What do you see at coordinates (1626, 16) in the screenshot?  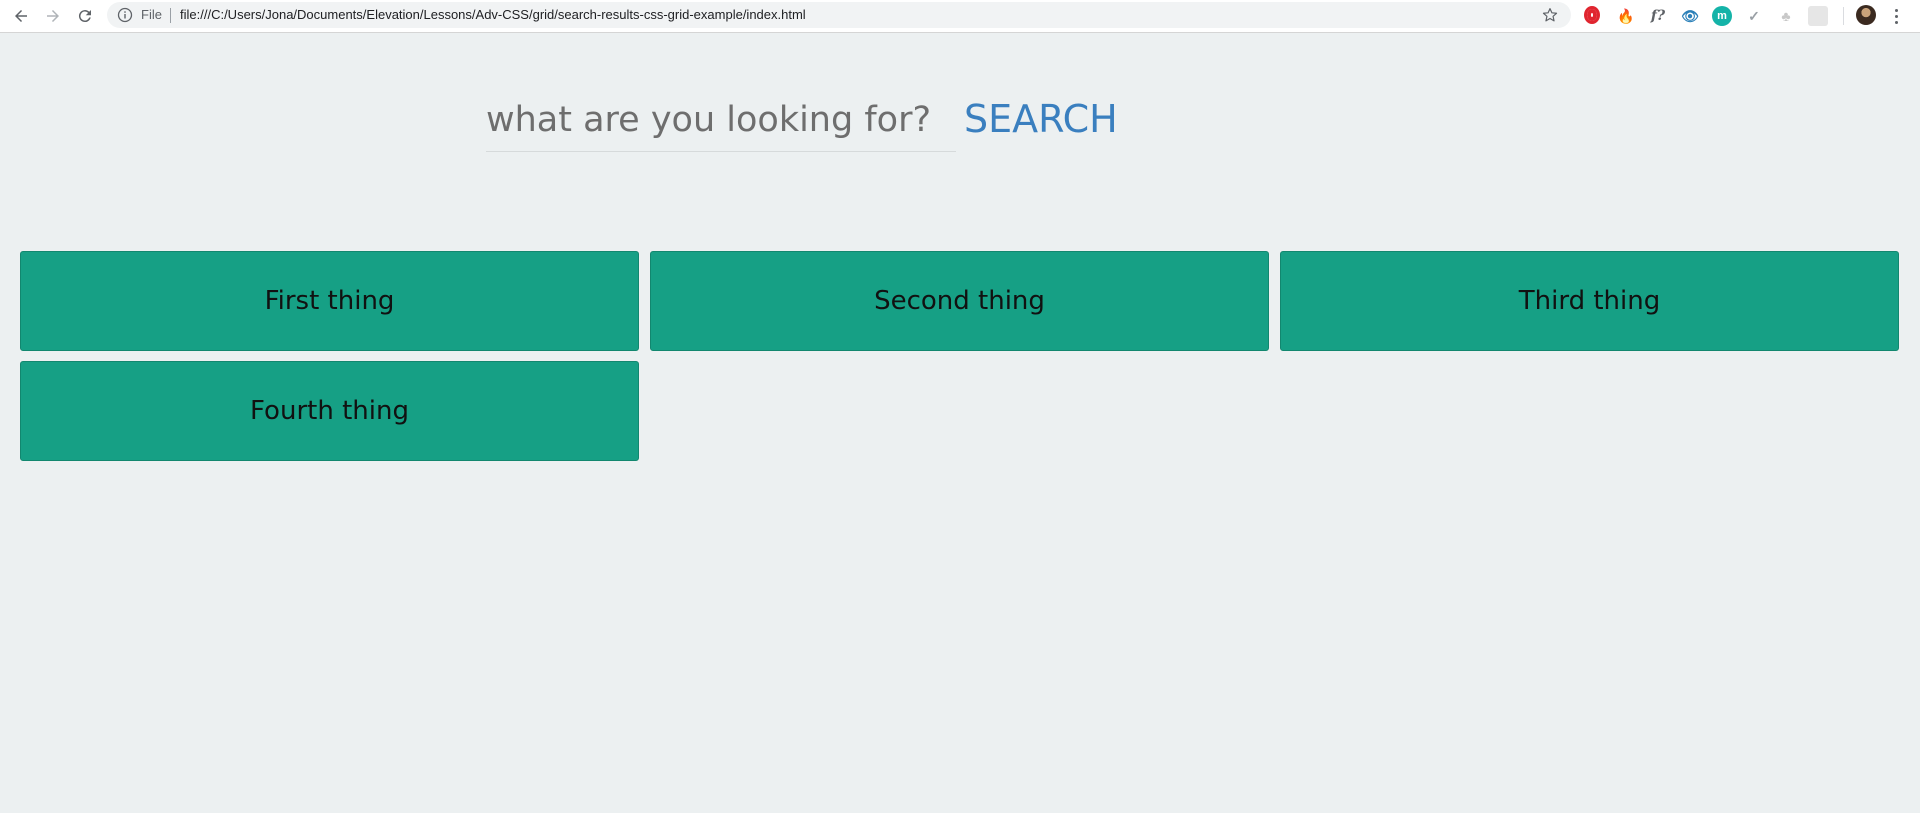 I see `fire-extension-icon: 🔥` at bounding box center [1626, 16].